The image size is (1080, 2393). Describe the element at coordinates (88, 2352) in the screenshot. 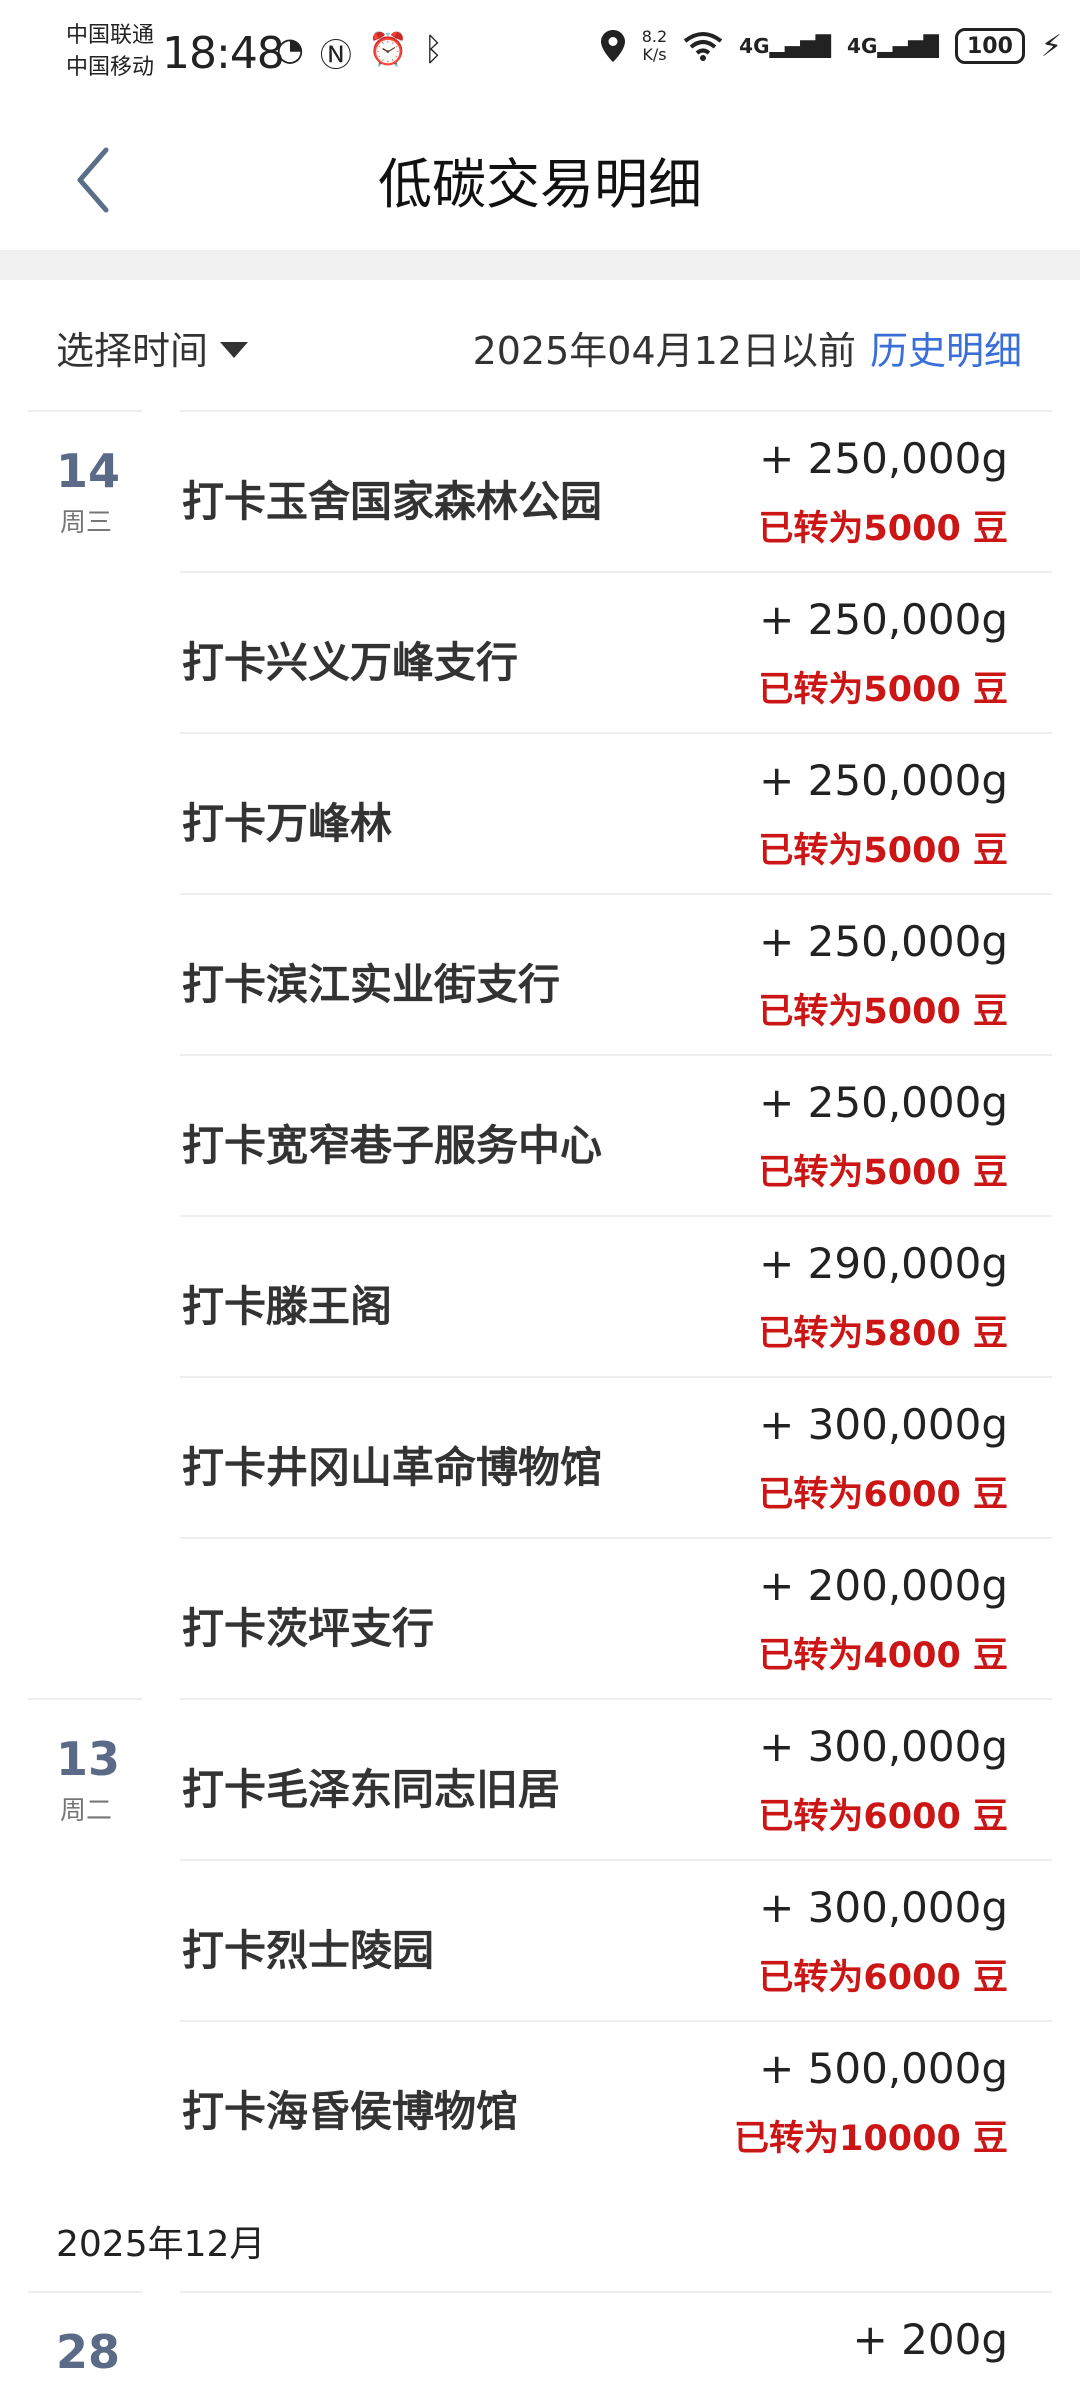

I see `day-number: 28` at that location.